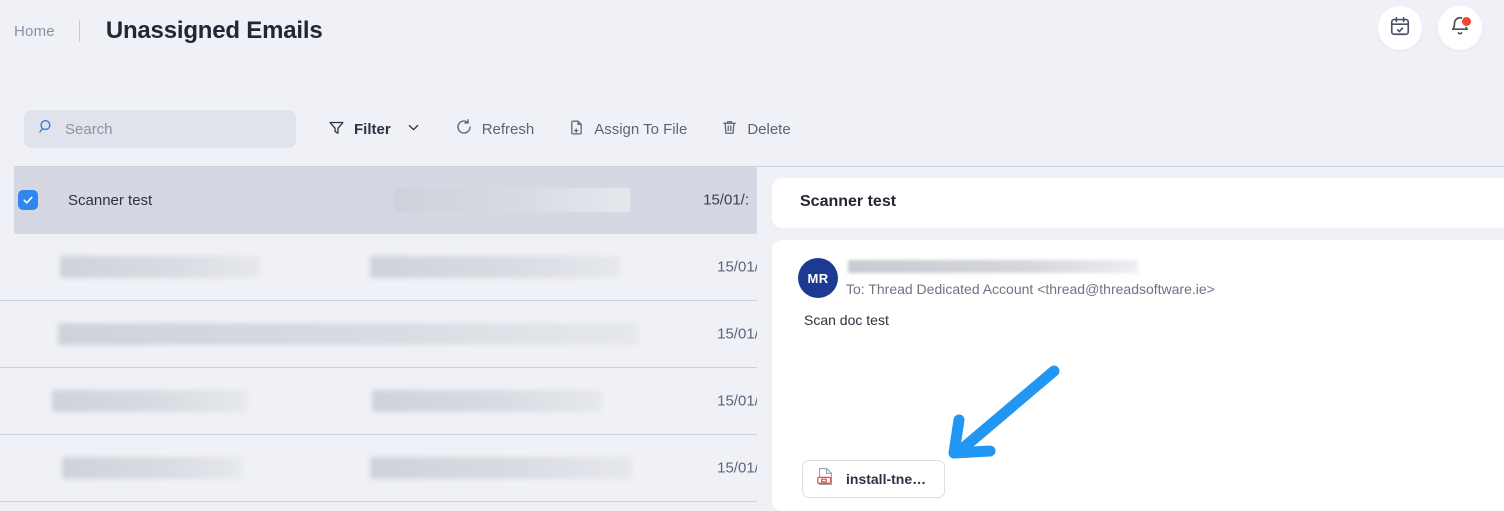 The image size is (1504, 511). Describe the element at coordinates (413, 129) in the screenshot. I see `chevron-down-icon` at that location.